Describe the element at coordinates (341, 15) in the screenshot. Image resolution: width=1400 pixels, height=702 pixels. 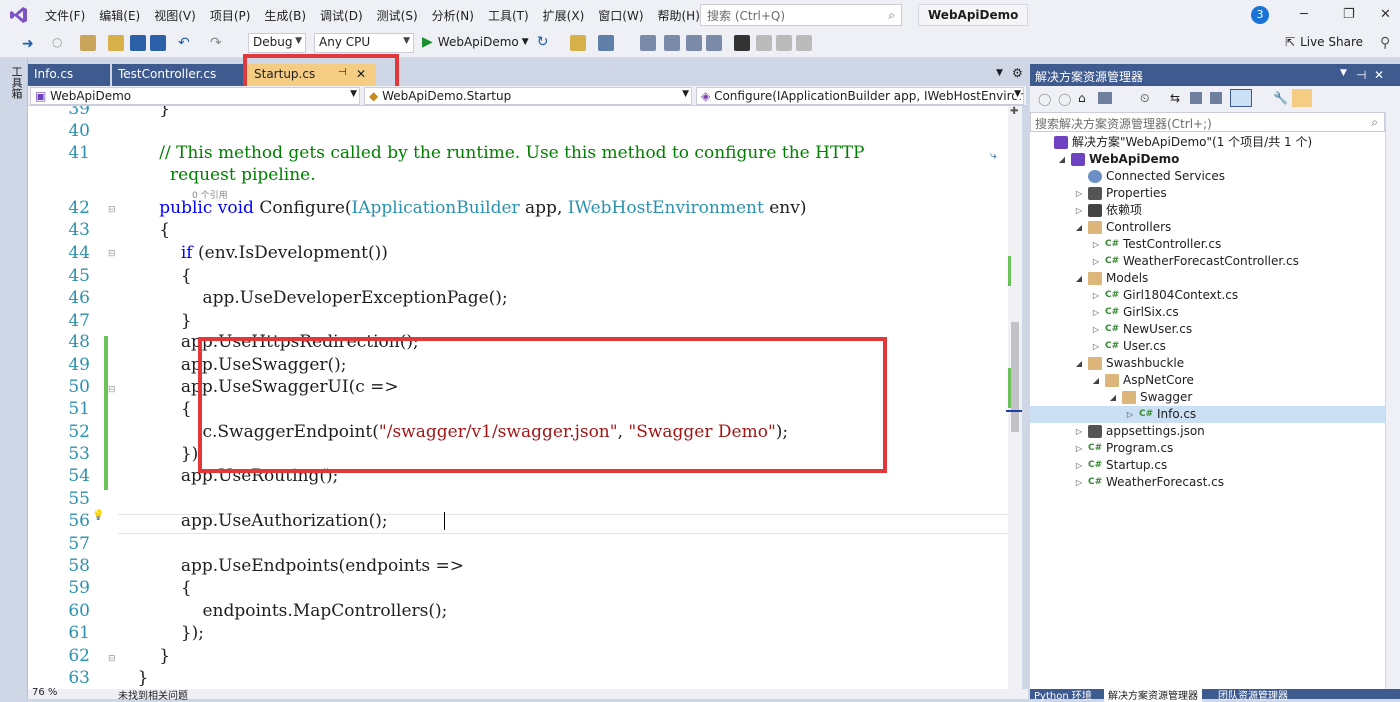
I see `menu-debug: 调试(D)` at that location.